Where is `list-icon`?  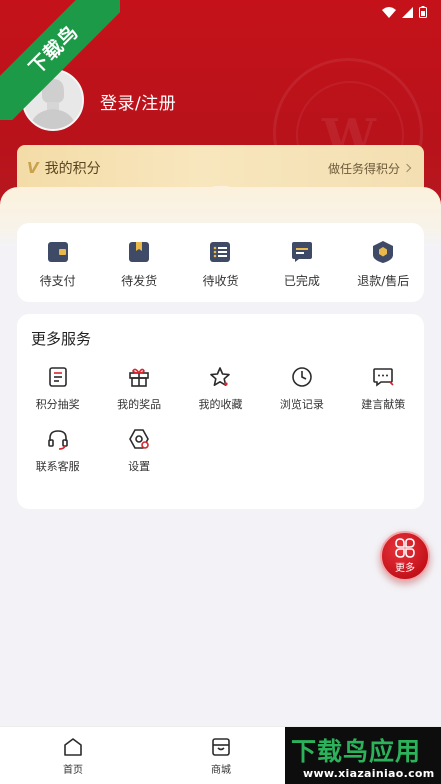 list-icon is located at coordinates (220, 252).